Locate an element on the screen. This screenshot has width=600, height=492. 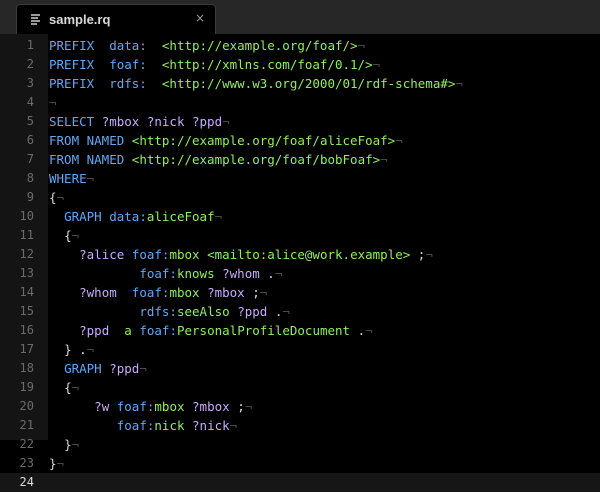
code-text: SELECT ?mbox ?nick ?ppd¬ is located at coordinates (139, 121).